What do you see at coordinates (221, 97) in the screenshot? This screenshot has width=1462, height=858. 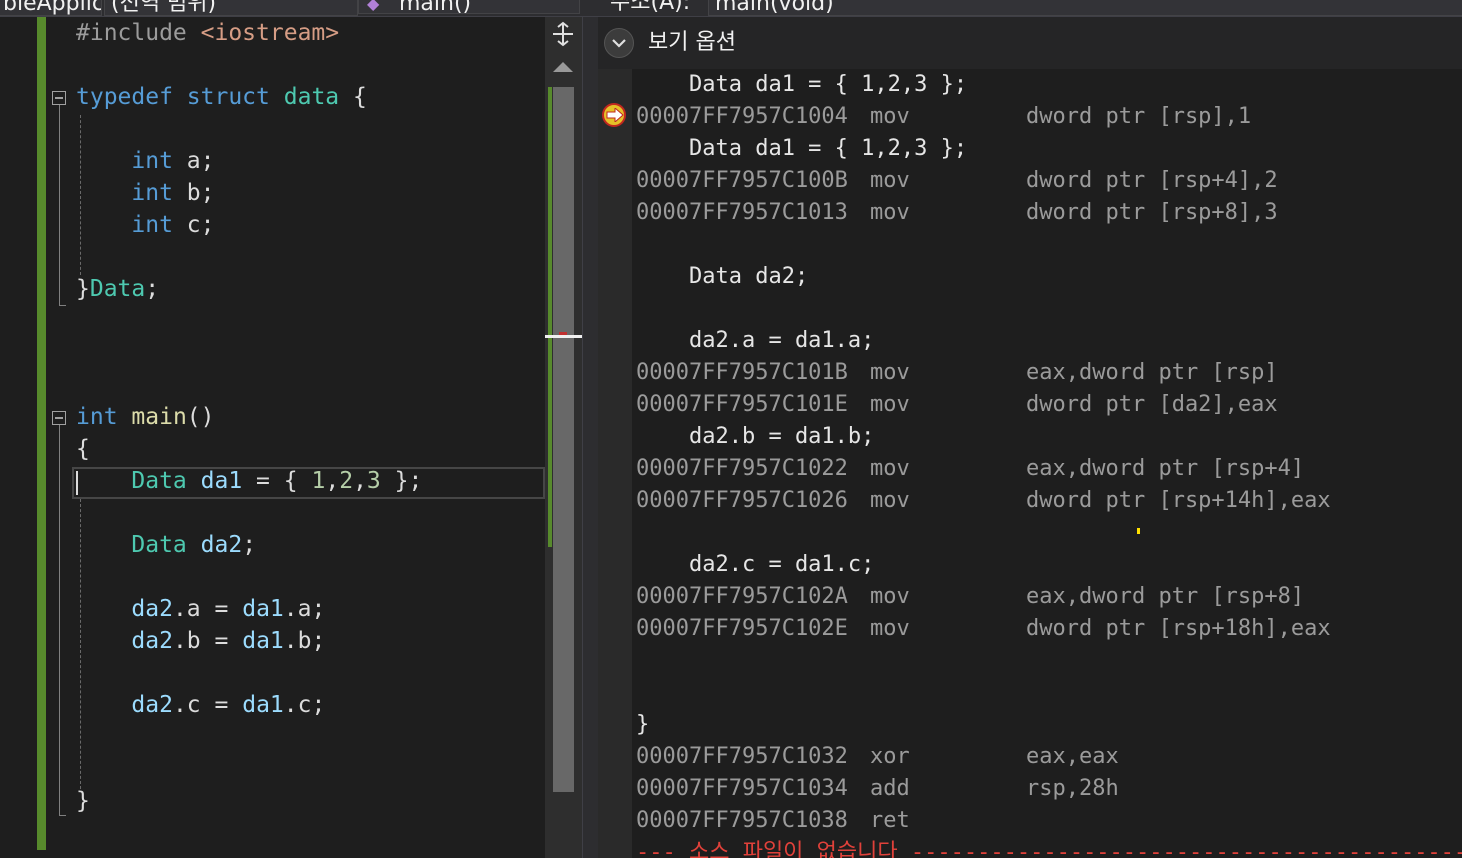 I see `code-line: typedef struct data {` at bounding box center [221, 97].